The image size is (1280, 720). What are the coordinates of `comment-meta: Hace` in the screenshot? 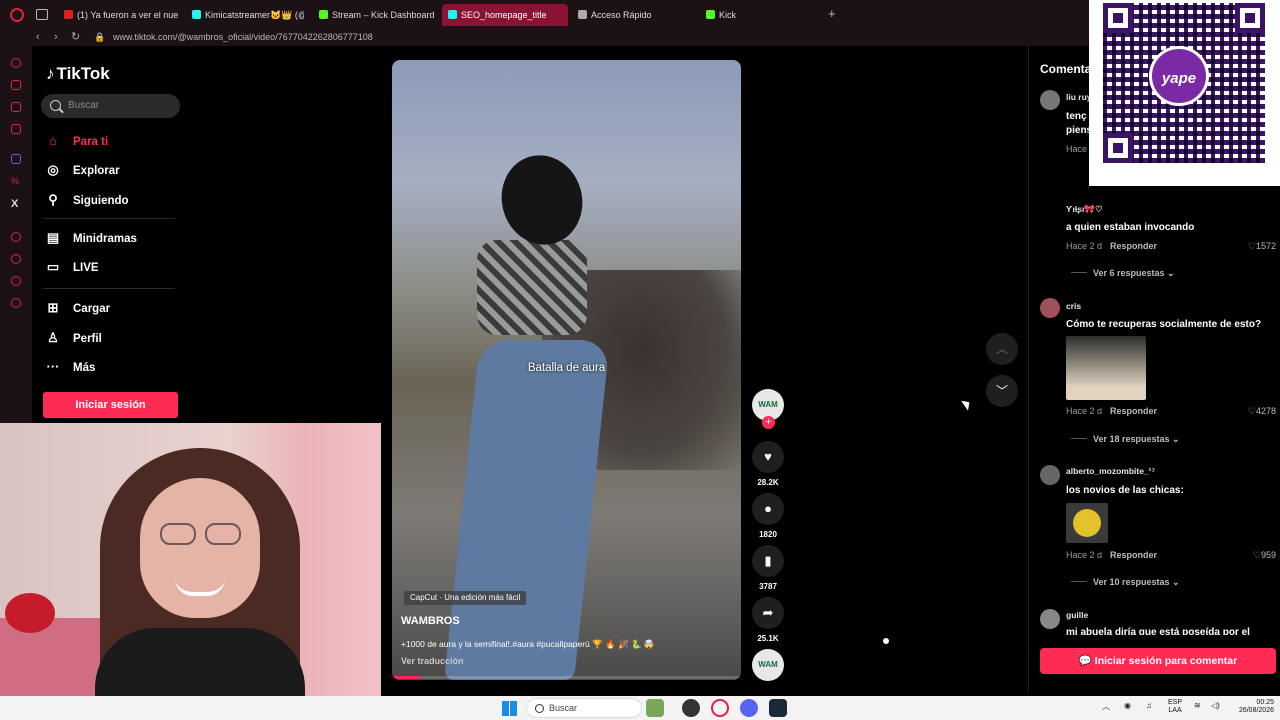 It's located at (1076, 149).